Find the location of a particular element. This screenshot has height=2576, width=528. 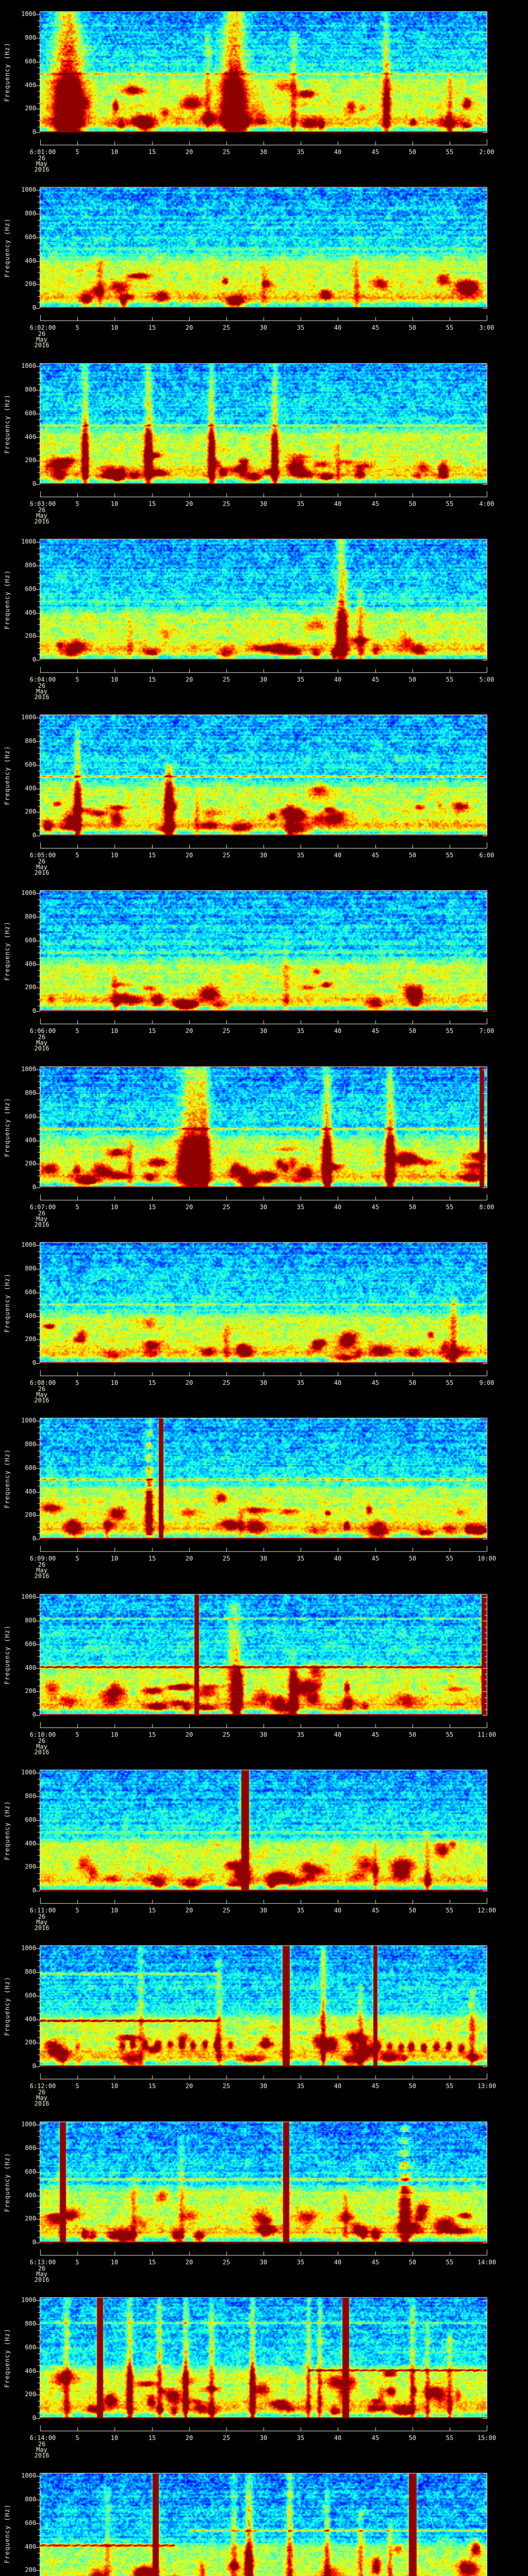

x-axis-end-time-label: 6:00 is located at coordinates (486, 856).